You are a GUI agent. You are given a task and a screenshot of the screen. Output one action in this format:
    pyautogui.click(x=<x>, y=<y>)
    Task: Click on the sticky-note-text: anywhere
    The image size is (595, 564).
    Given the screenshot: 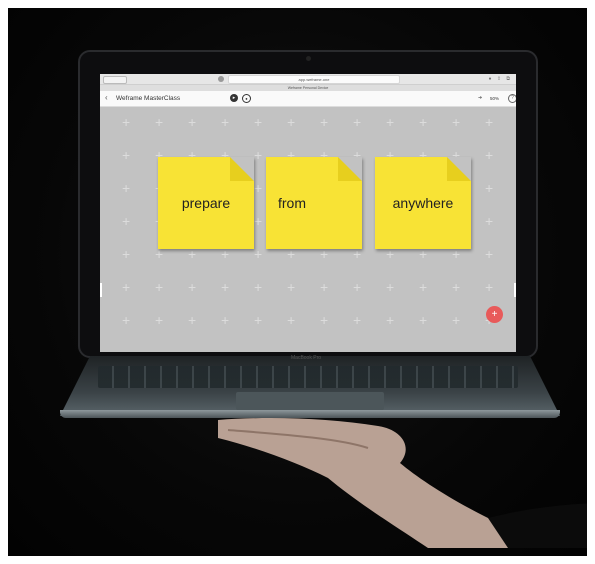 What is the action you would take?
    pyautogui.click(x=423, y=203)
    